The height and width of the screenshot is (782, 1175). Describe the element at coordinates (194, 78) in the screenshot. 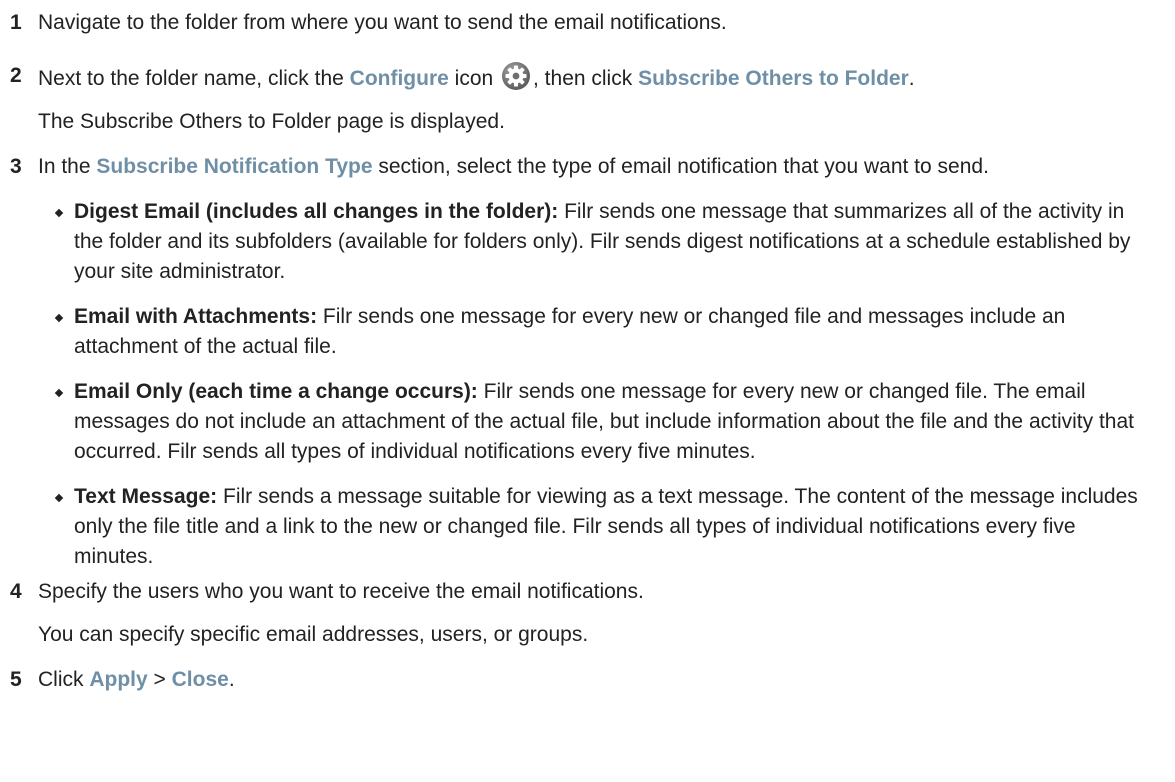

I see `step-text: Next to the folder name, click the` at that location.